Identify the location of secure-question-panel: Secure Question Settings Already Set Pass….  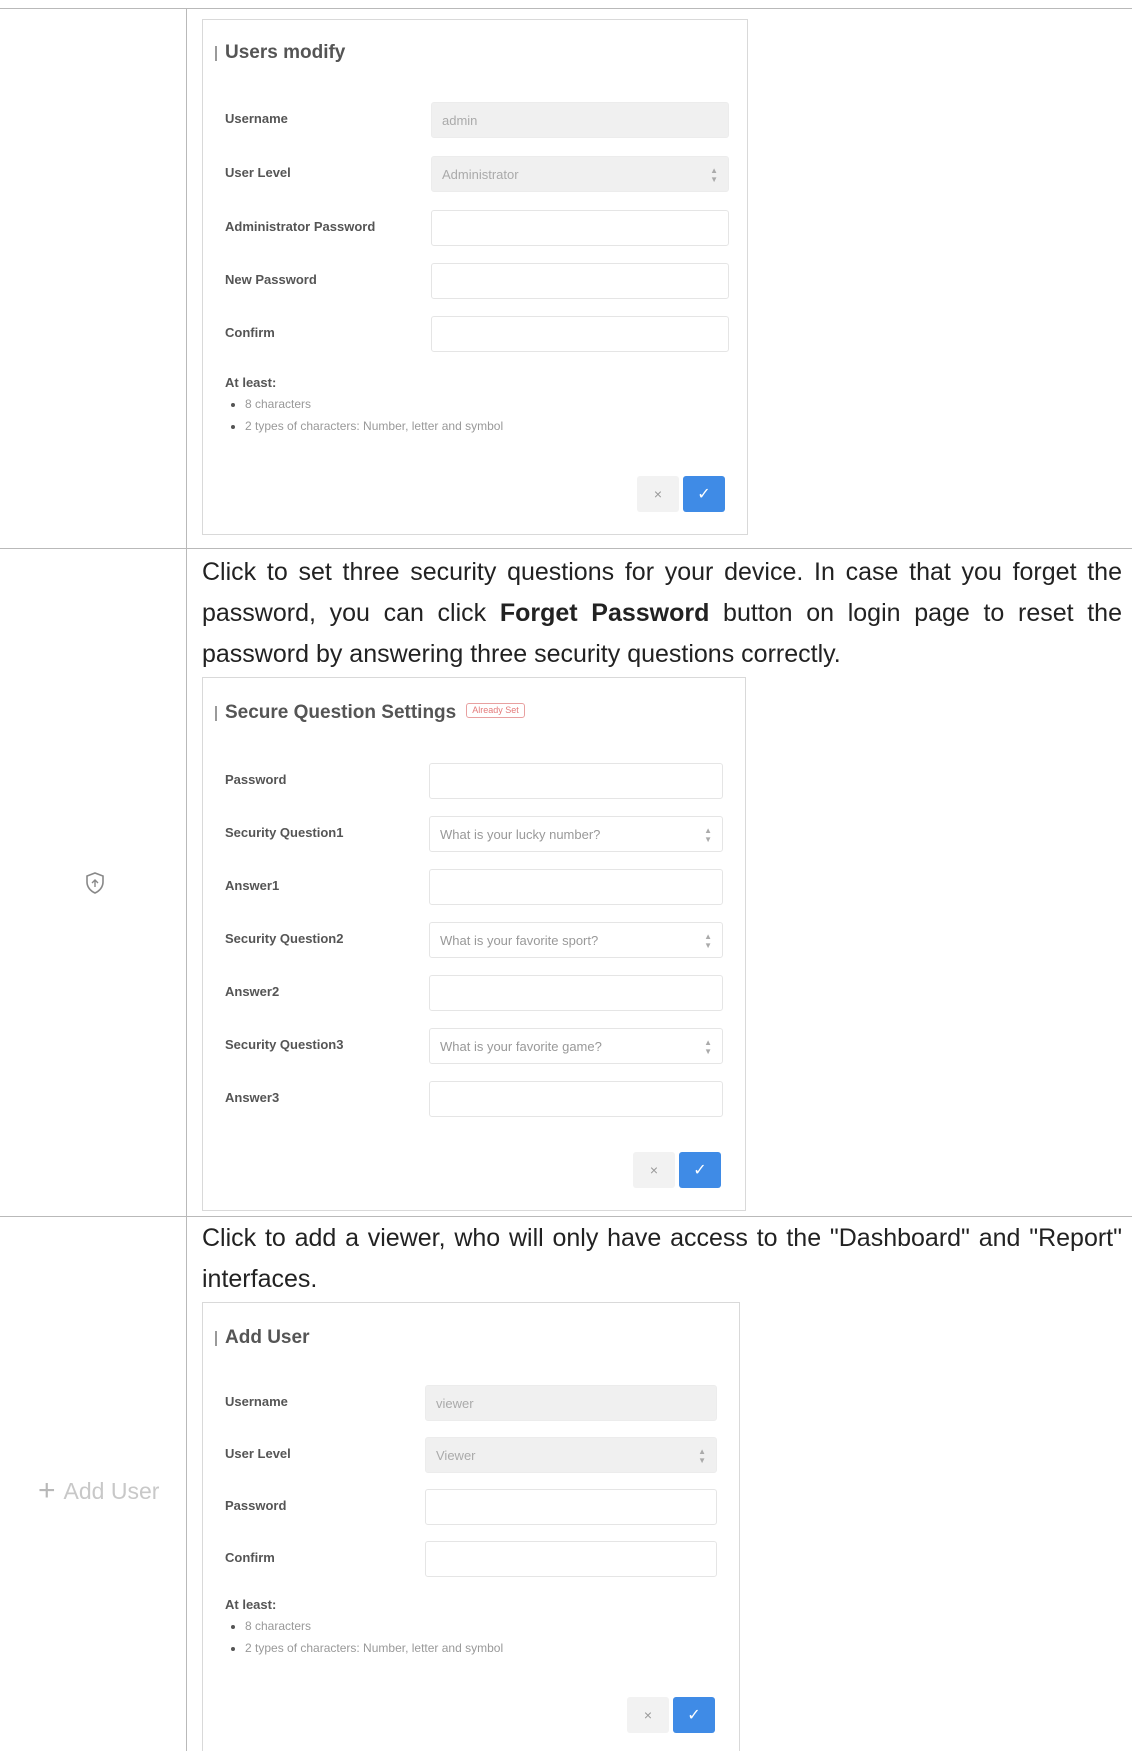
(474, 944).